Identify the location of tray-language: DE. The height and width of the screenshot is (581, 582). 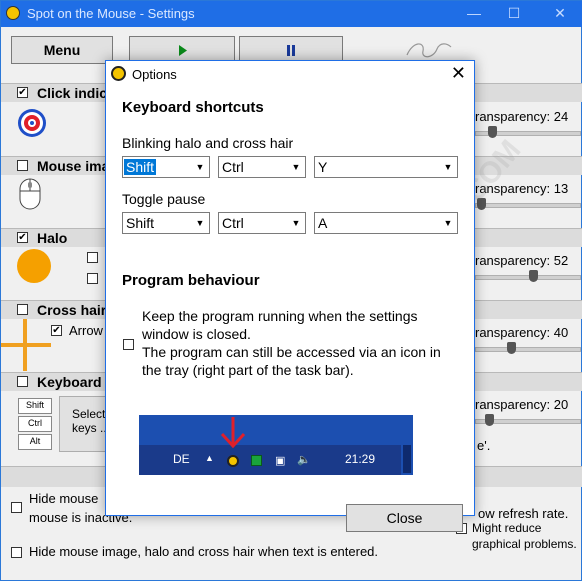
(181, 459).